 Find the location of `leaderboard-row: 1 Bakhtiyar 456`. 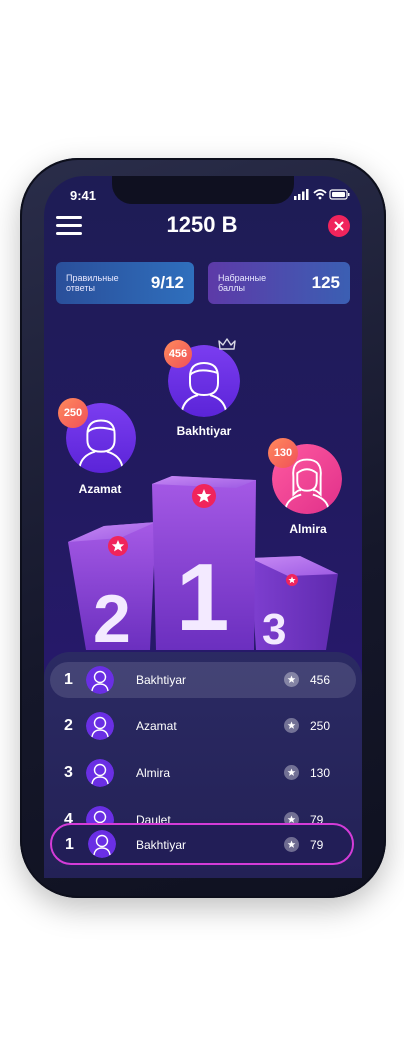

leaderboard-row: 1 Bakhtiyar 456 is located at coordinates (203, 680).